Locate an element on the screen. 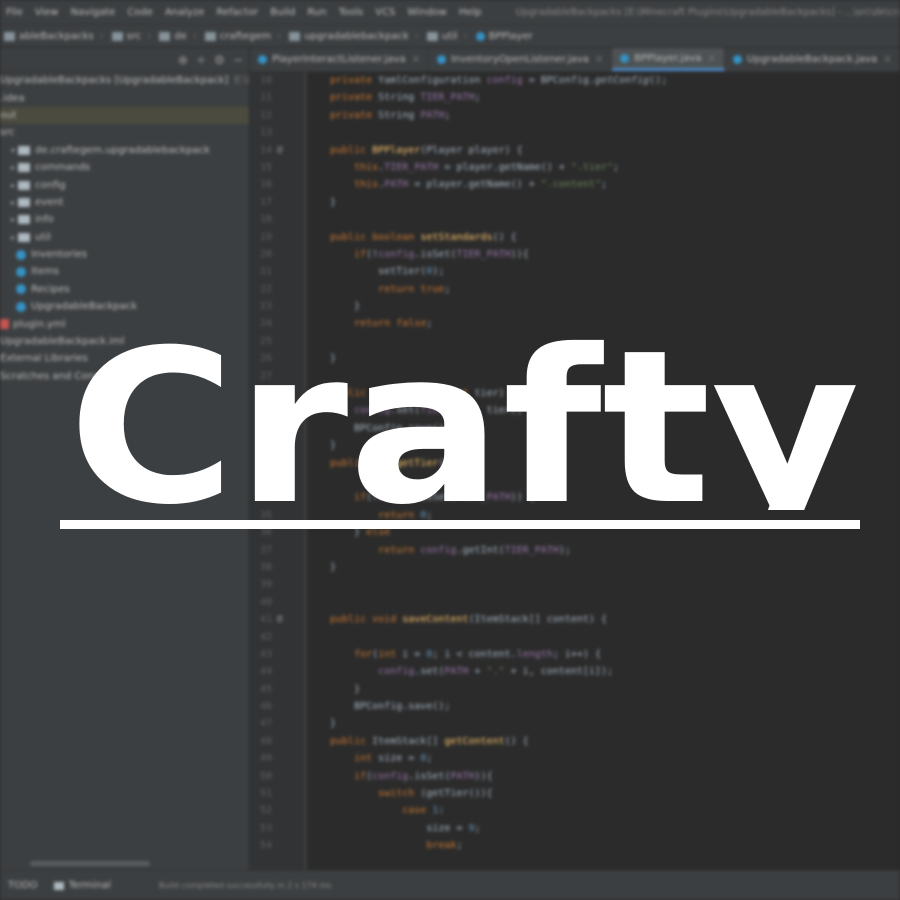 Image resolution: width=900 pixels, height=900 pixels. tree-item: out is located at coordinates (124, 115).